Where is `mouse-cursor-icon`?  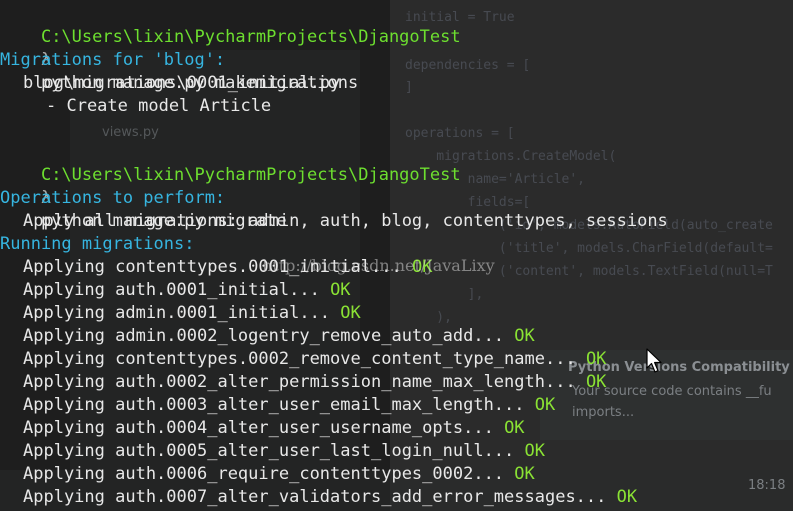
mouse-cursor-icon is located at coordinates (654, 360).